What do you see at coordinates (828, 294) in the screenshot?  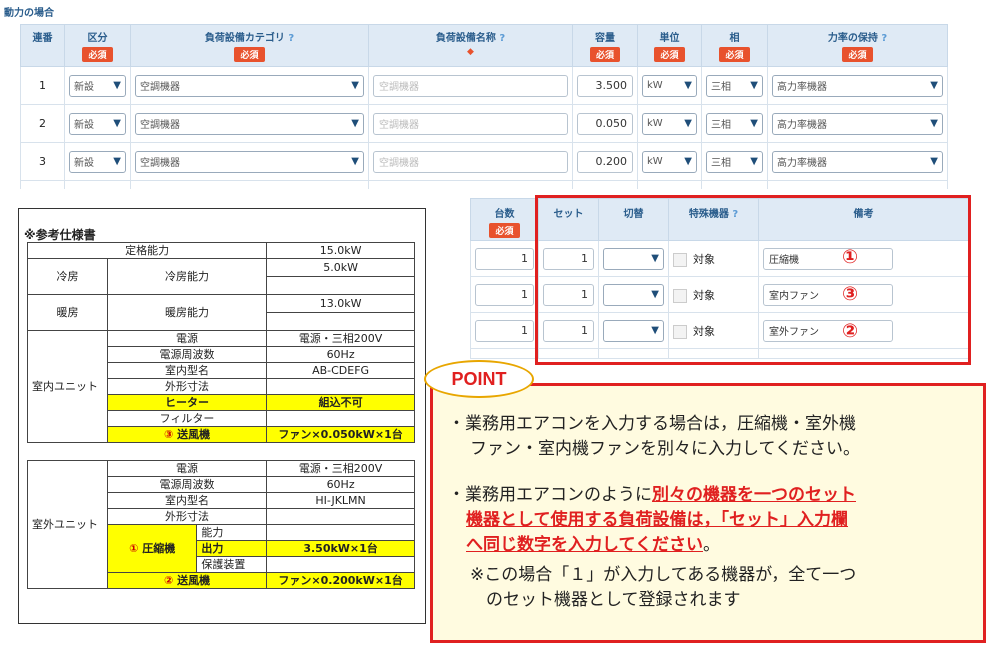 I see `note-input: 室内ファン` at bounding box center [828, 294].